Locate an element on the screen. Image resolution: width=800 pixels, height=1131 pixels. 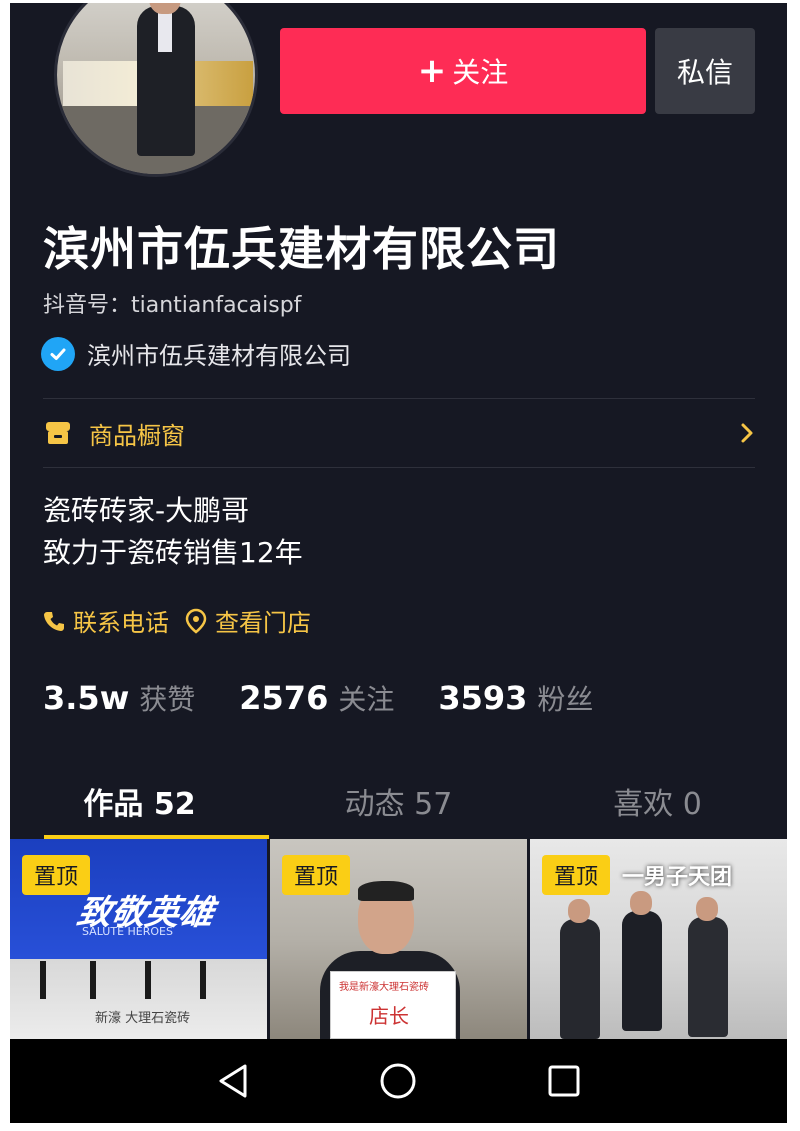
bio-line: 致力于瓷砖销售12年 is located at coordinates (173, 552).